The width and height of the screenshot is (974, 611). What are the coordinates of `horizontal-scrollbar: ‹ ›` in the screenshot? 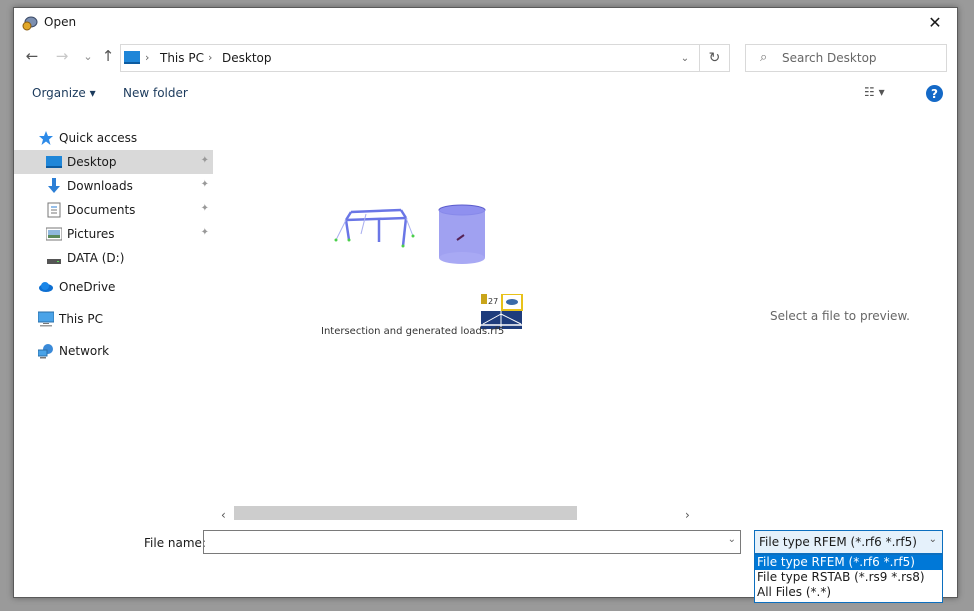 It's located at (483, 516).